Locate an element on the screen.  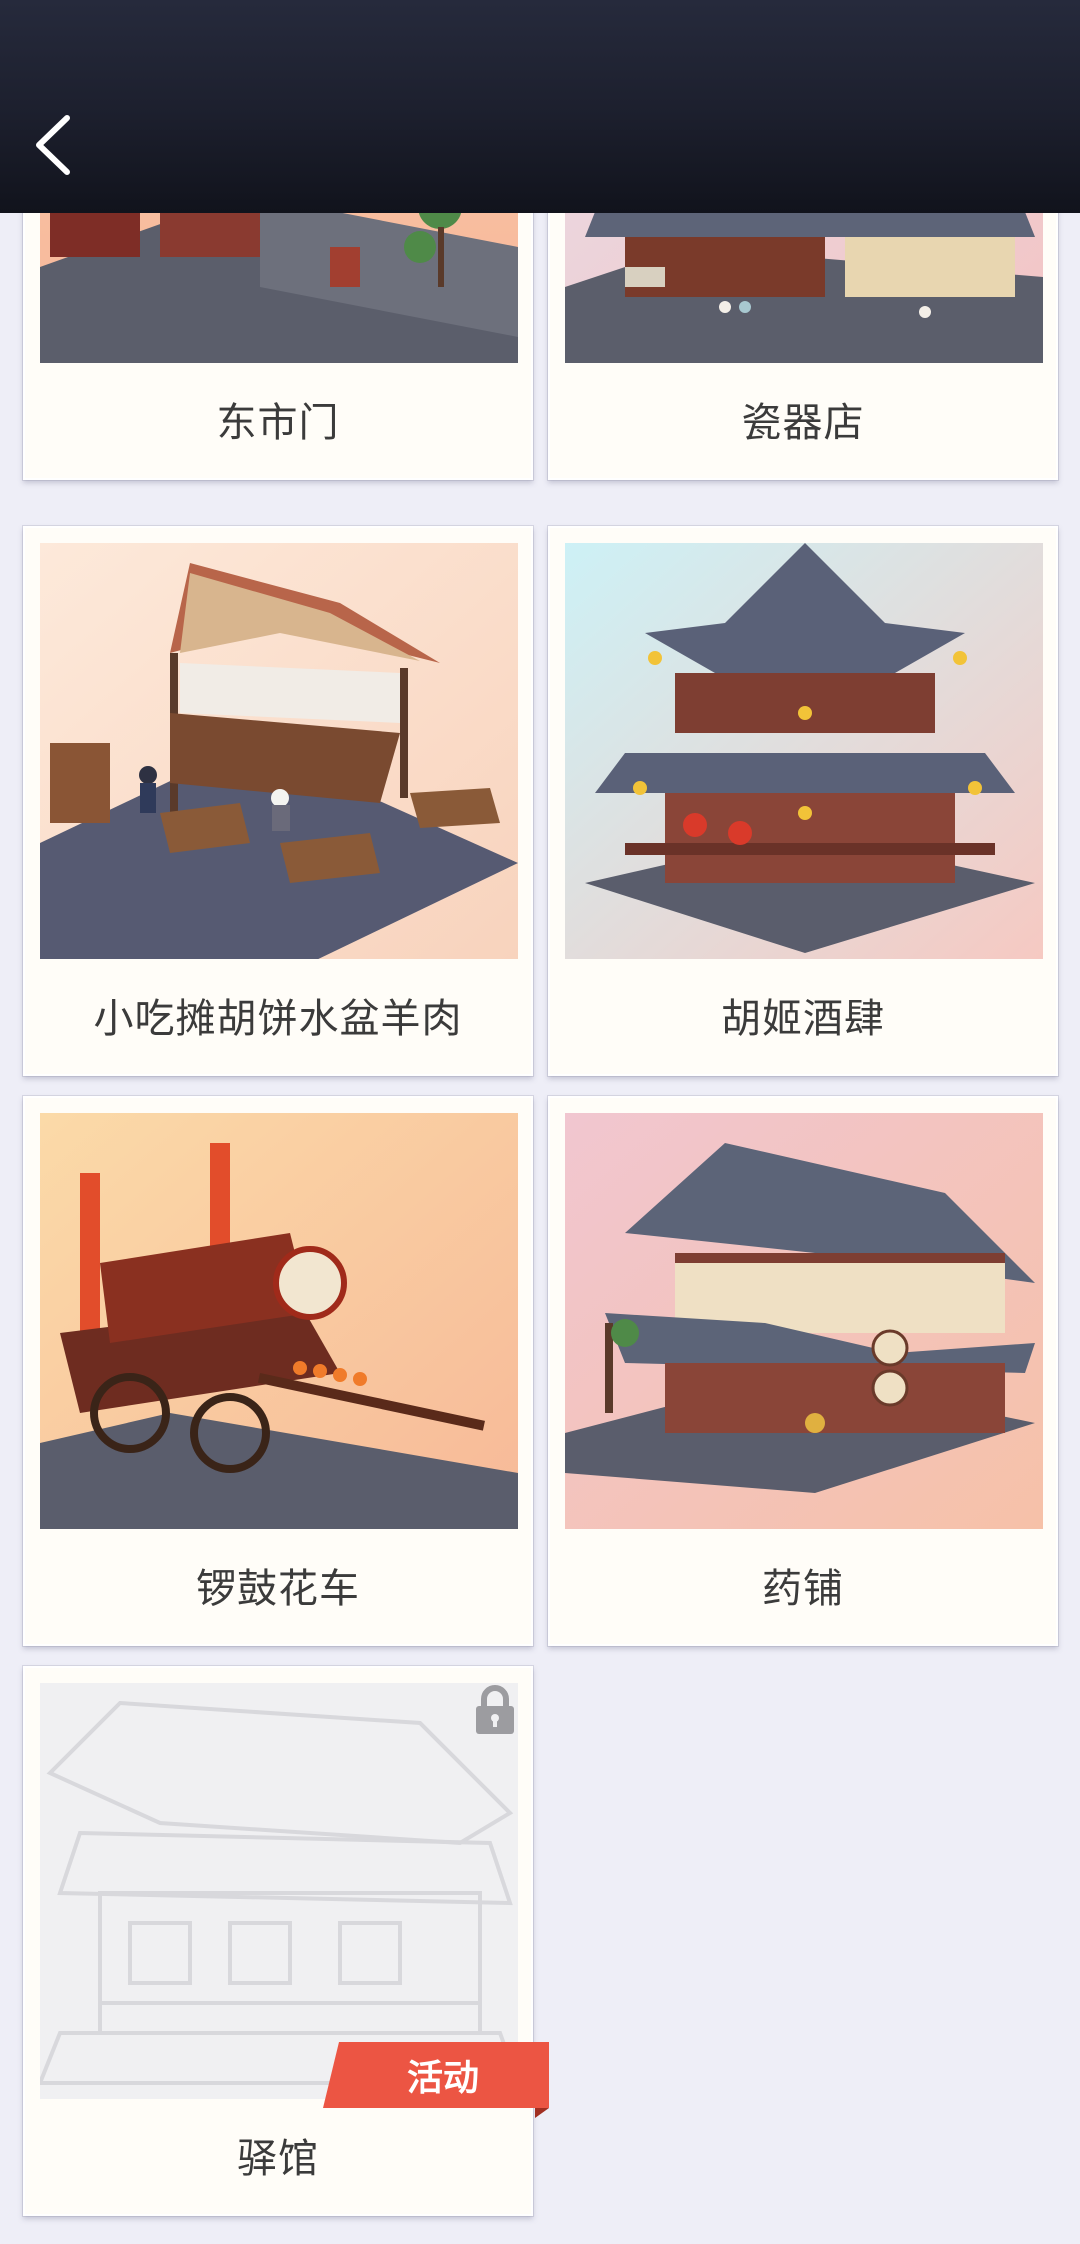
building-name: 胡姬酒肆 is located at coordinates (803, 1019).